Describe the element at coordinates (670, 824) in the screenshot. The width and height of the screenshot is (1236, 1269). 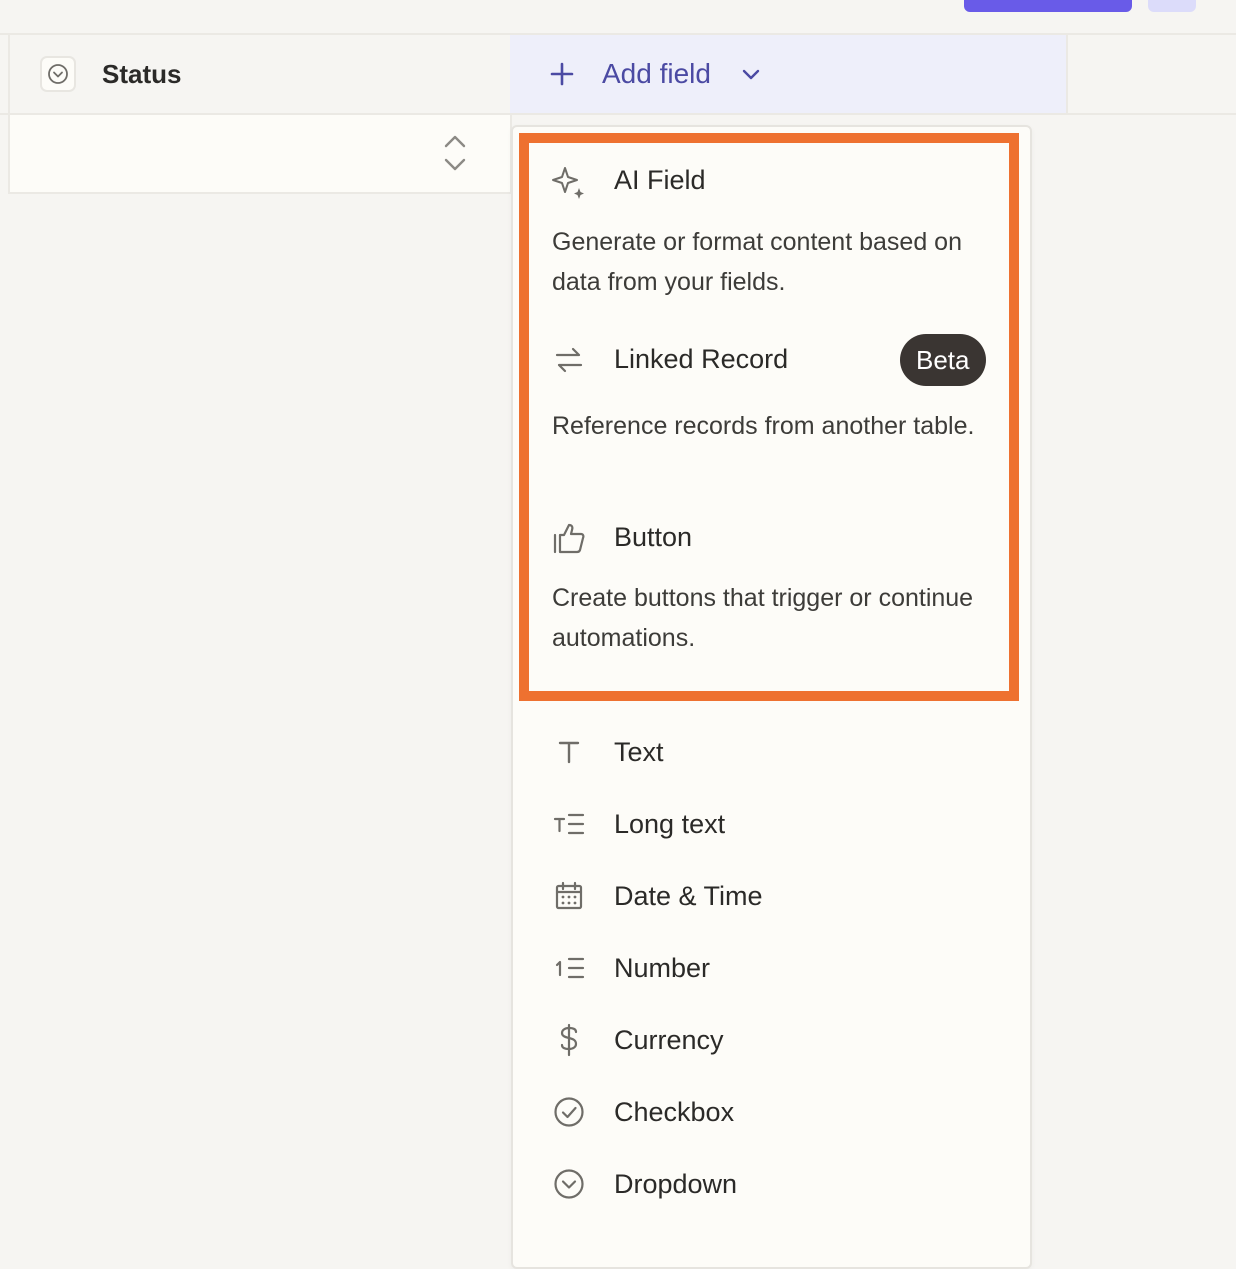
I see `menu-item-label: Long text` at that location.